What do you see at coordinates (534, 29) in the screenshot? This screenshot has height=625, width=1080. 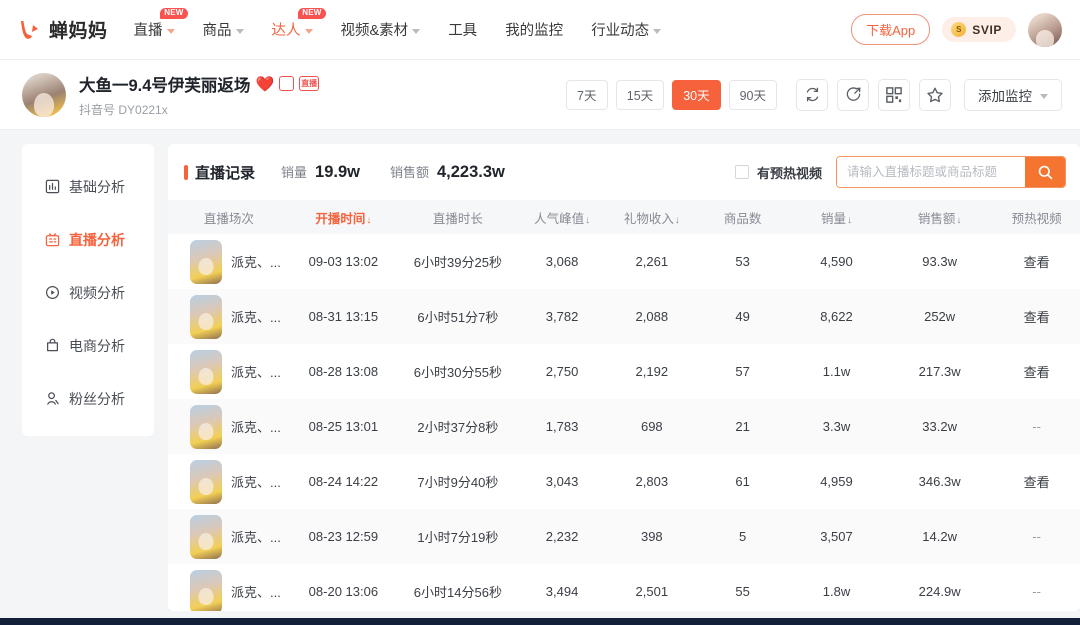 I see `nav-item-wodejiankong: 我的监控` at bounding box center [534, 29].